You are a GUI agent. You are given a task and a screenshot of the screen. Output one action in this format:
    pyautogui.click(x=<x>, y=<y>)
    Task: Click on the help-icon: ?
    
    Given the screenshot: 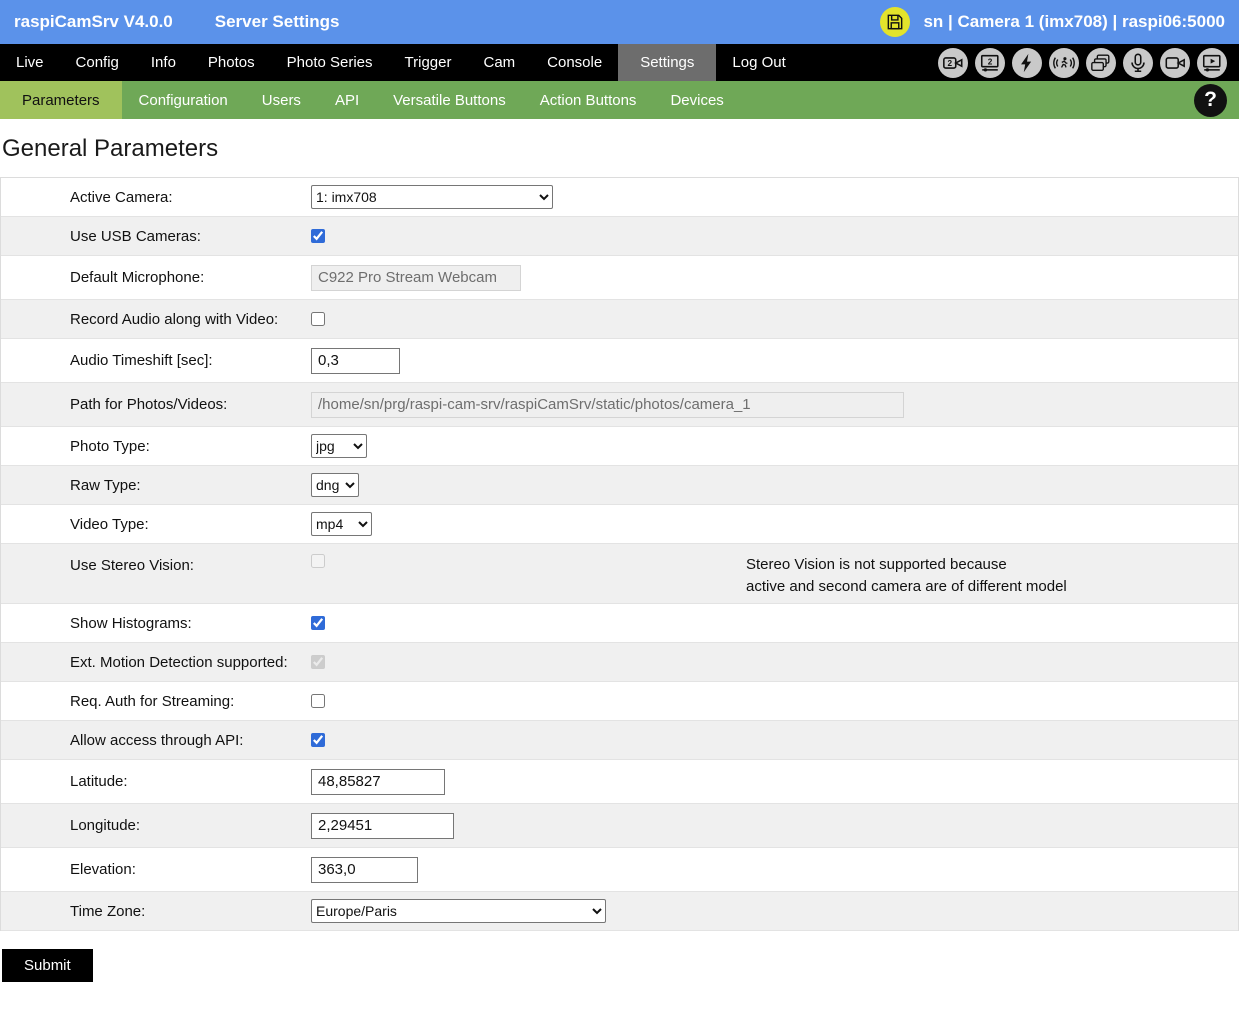 What is the action you would take?
    pyautogui.click(x=1210, y=100)
    